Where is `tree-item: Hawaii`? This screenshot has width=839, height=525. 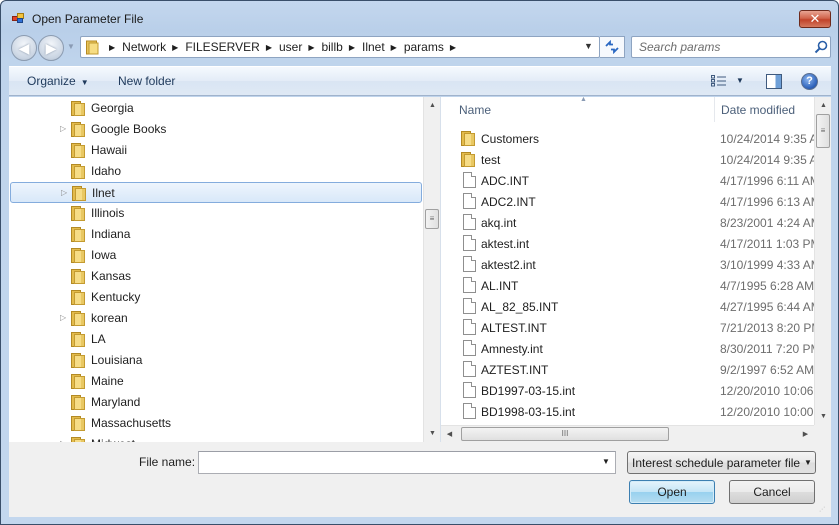
tree-item: Hawaii is located at coordinates (216, 150).